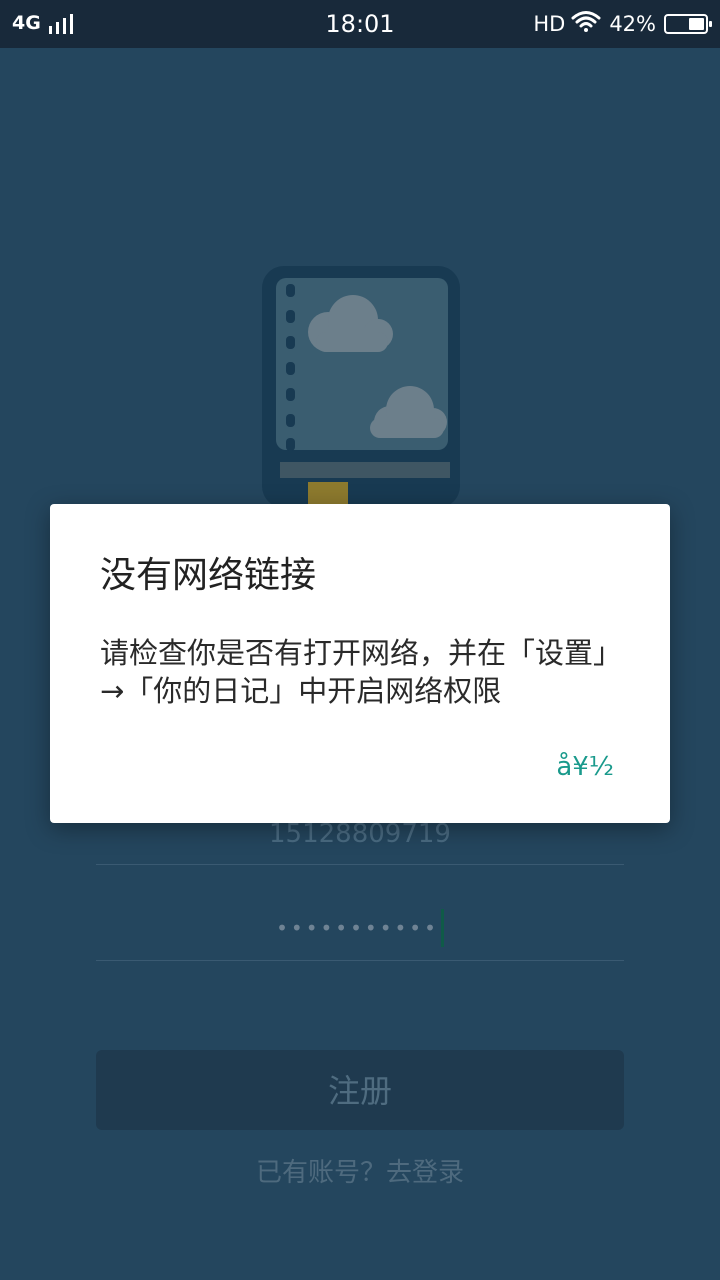 This screenshot has height=1280, width=720. I want to click on battery-percent: 42%, so click(632, 23).